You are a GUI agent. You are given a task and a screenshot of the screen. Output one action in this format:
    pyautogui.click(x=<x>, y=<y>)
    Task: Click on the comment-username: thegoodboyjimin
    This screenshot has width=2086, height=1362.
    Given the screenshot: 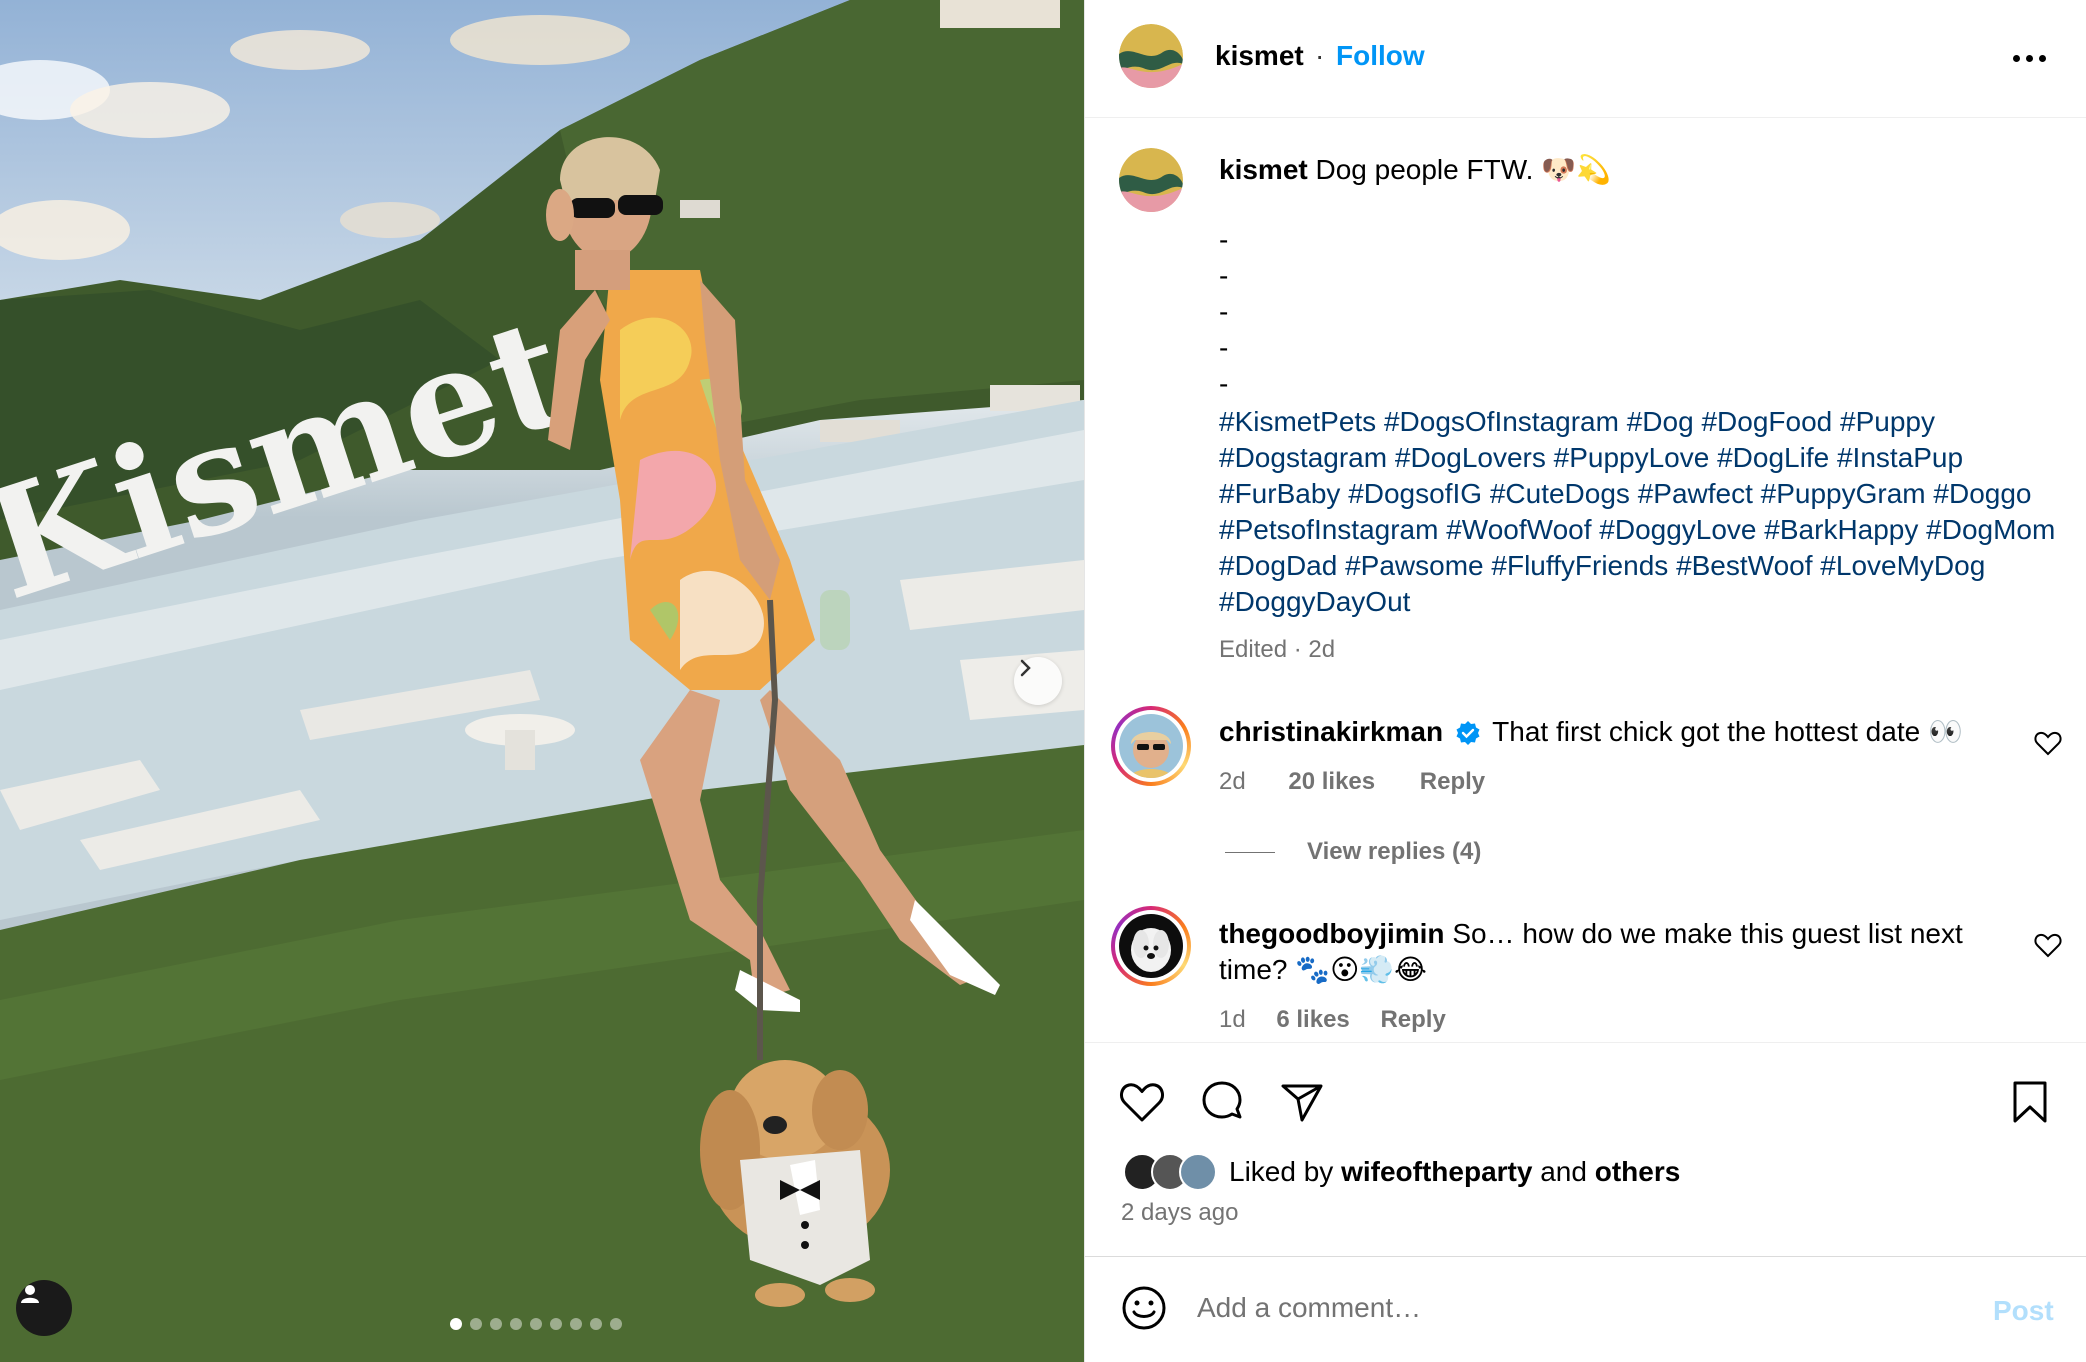 What is the action you would take?
    pyautogui.click(x=1332, y=933)
    